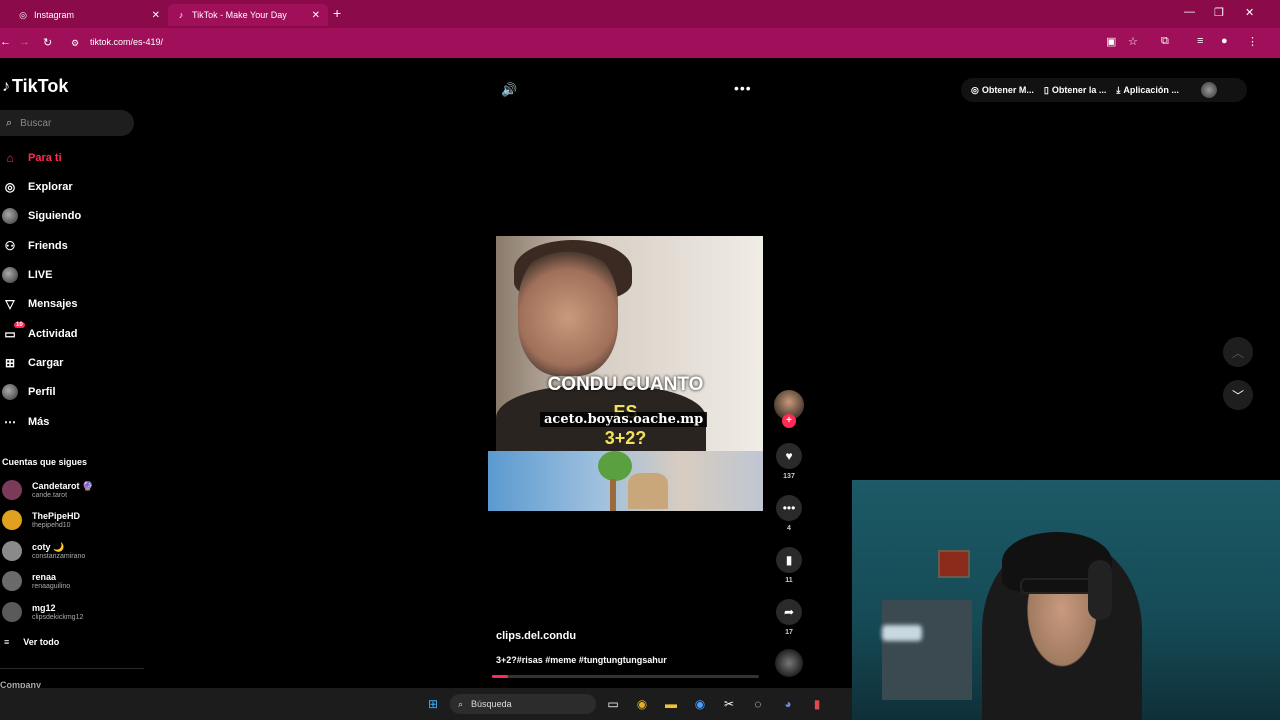  I want to click on media-icon: ≡, so click(1200, 41).